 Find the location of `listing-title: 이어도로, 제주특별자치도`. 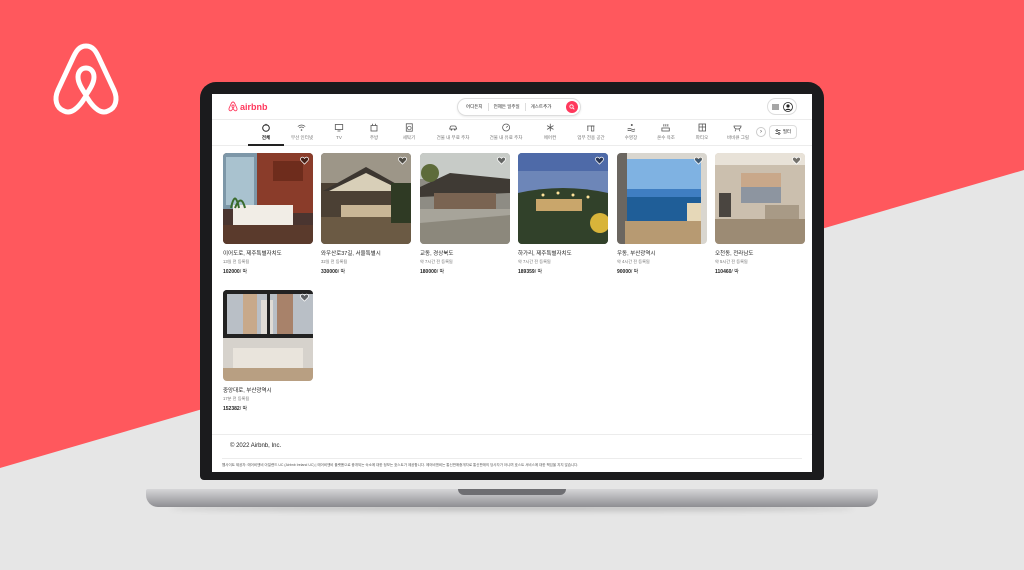

listing-title: 이어도로, 제주특별자치도 is located at coordinates (252, 254).